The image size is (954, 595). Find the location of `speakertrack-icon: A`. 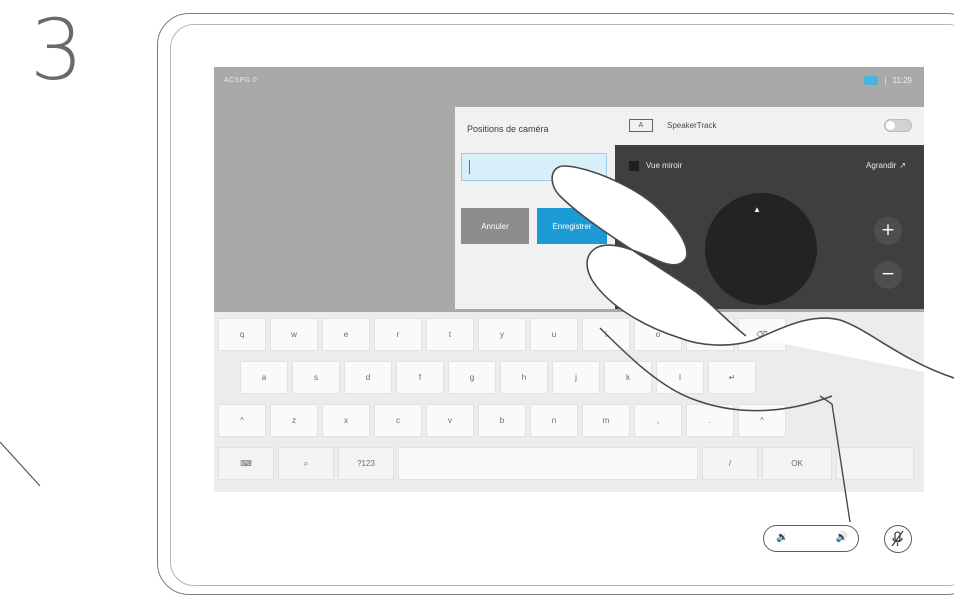

speakertrack-icon: A is located at coordinates (641, 125).